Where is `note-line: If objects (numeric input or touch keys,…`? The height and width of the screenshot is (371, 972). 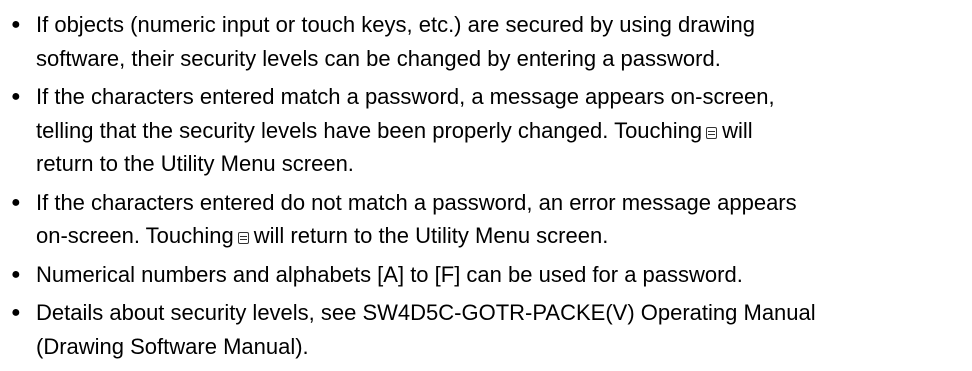
note-line: If objects (numeric input or touch keys,… is located at coordinates (396, 24).